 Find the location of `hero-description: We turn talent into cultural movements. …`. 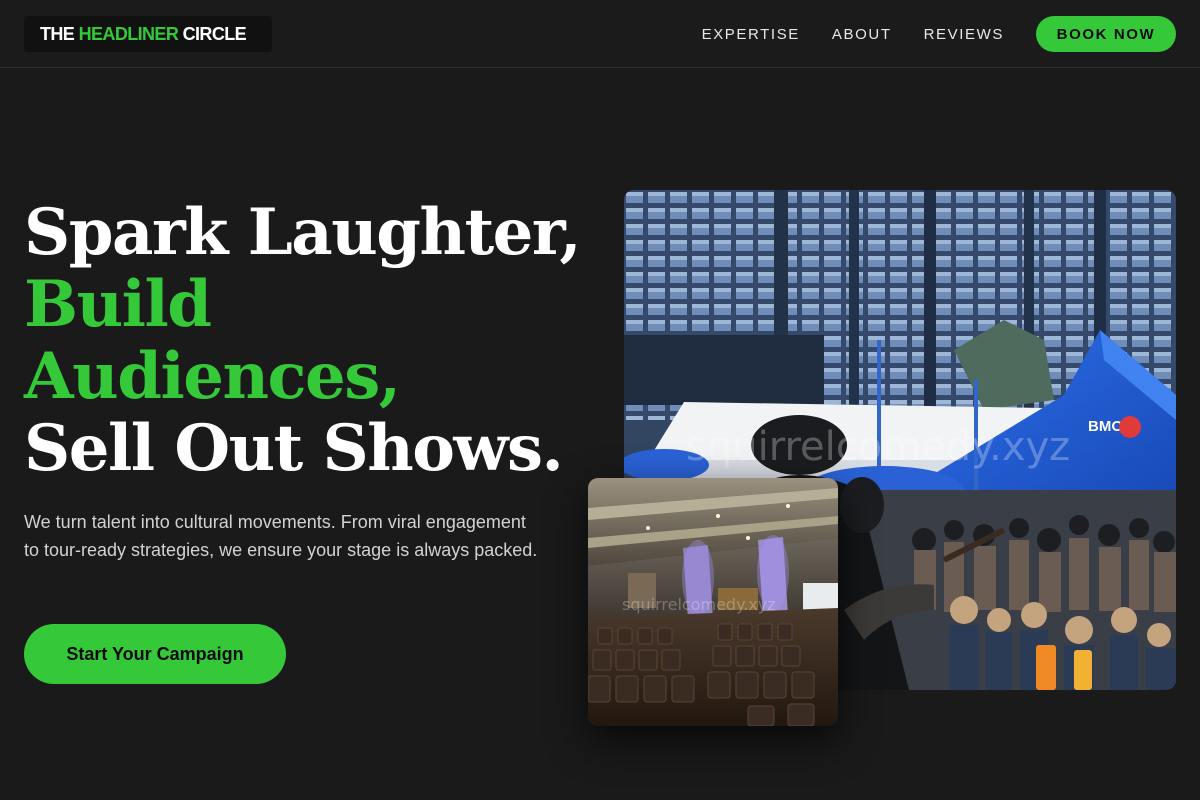

hero-description: We turn talent into cultural movements. … is located at coordinates (281, 536).